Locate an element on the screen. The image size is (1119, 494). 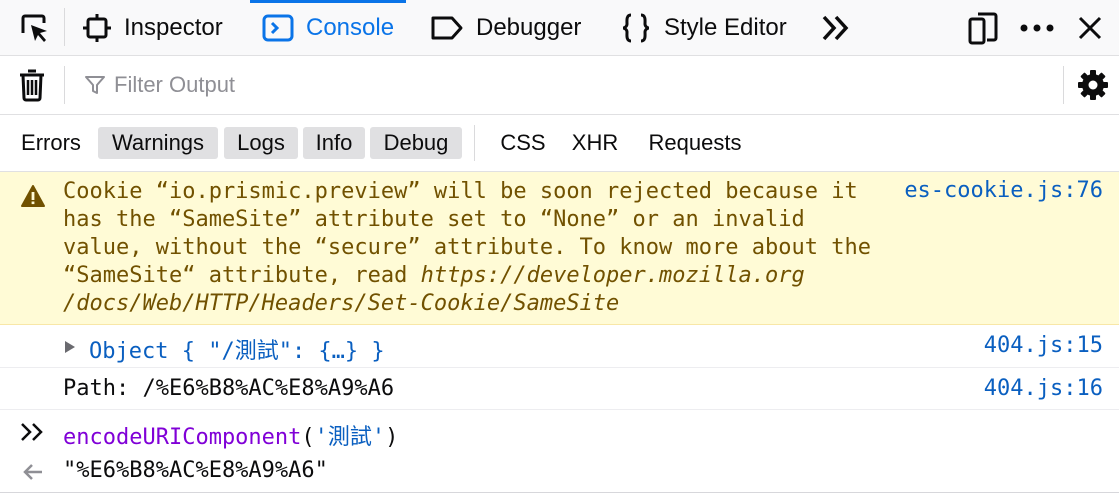
filter-xhr-button: XHR is located at coordinates (595, 143).